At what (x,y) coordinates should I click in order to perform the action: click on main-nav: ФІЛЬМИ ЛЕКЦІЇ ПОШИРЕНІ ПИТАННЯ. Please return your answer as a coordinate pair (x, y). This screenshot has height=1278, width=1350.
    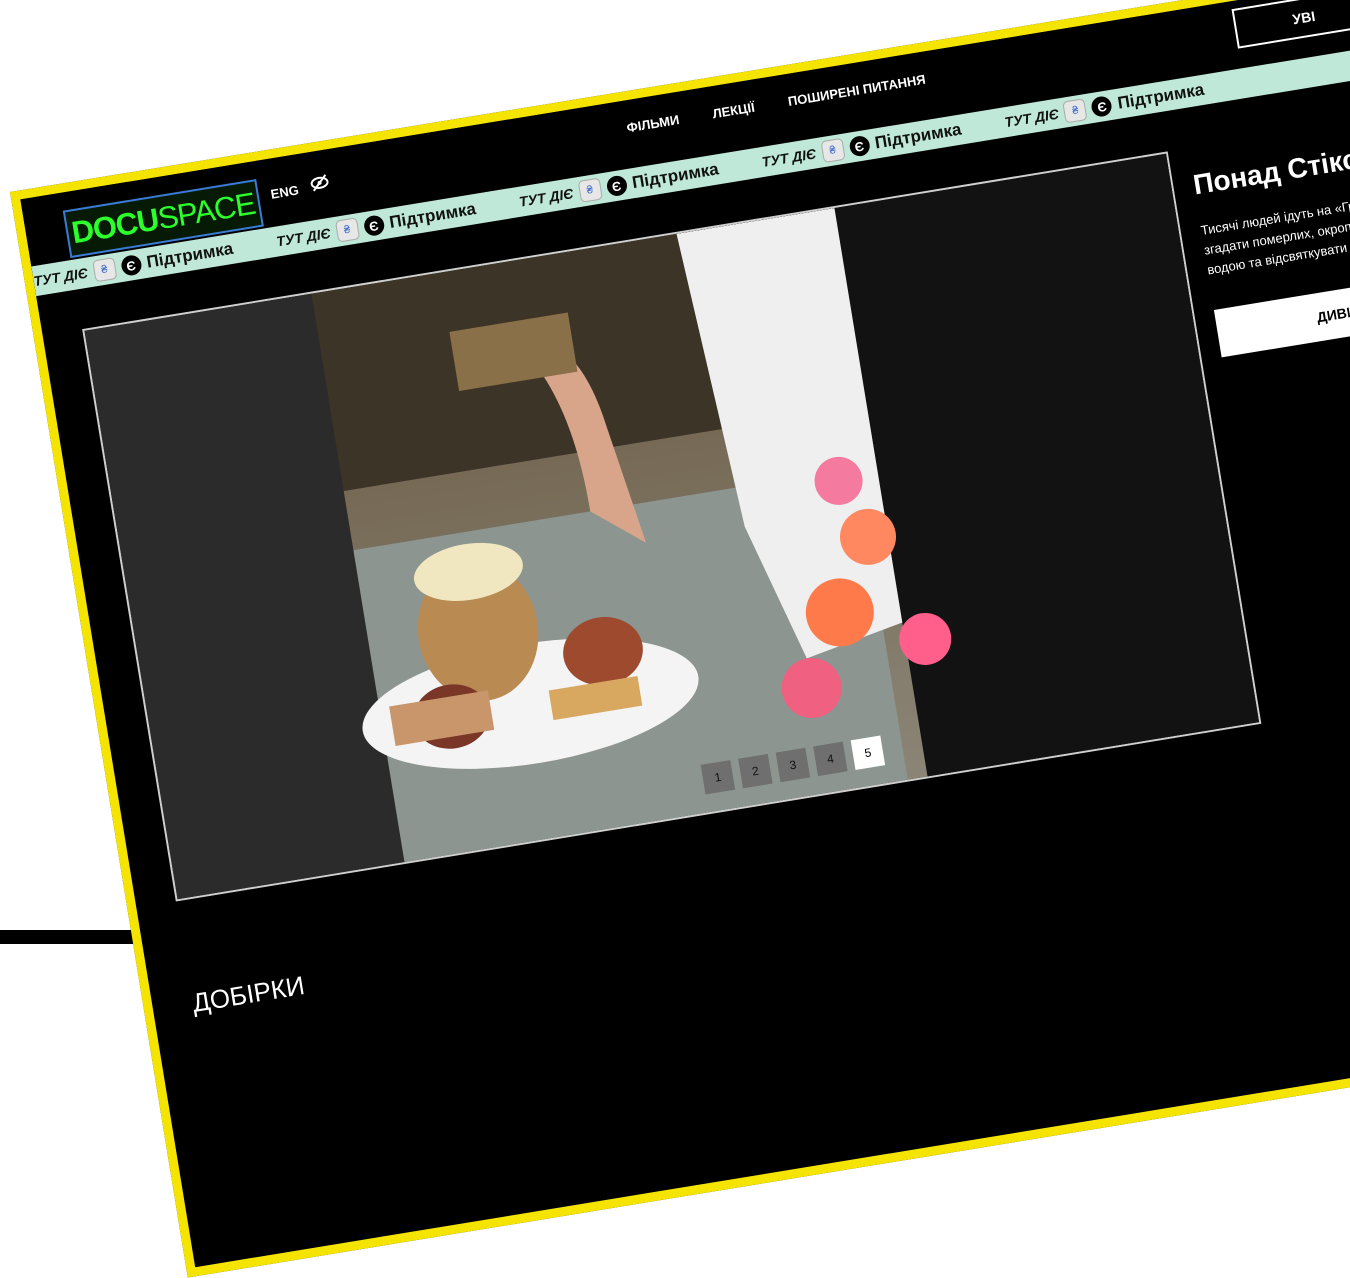
    Looking at the image, I should click on (776, 104).